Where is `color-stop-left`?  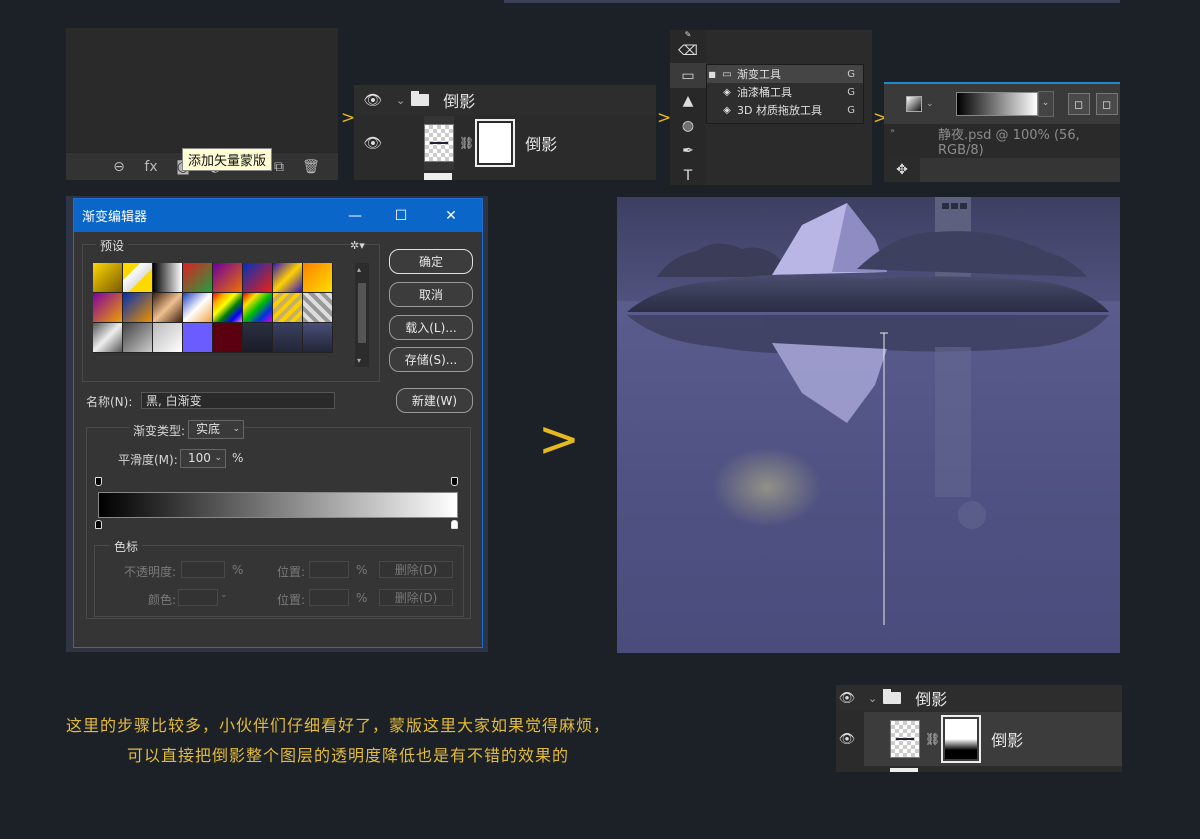 color-stop-left is located at coordinates (98, 524).